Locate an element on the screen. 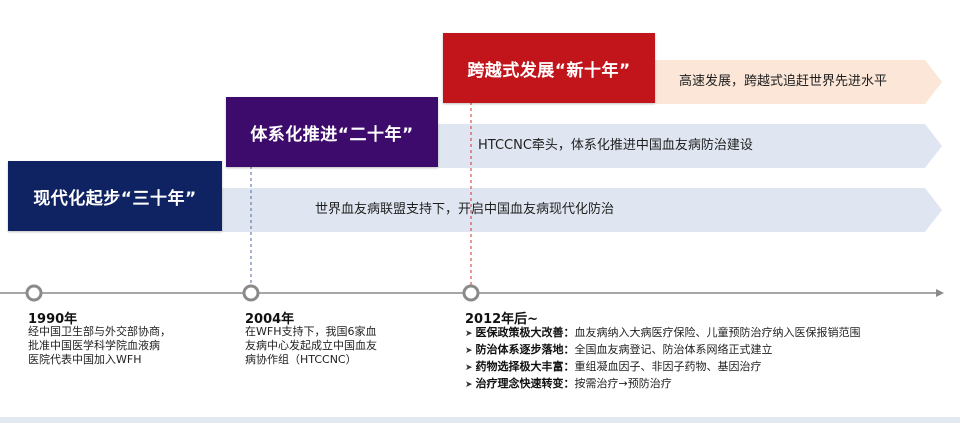 This screenshot has height=423, width=960. stage-title-1: 现代化起步“三十年” is located at coordinates (115, 196).